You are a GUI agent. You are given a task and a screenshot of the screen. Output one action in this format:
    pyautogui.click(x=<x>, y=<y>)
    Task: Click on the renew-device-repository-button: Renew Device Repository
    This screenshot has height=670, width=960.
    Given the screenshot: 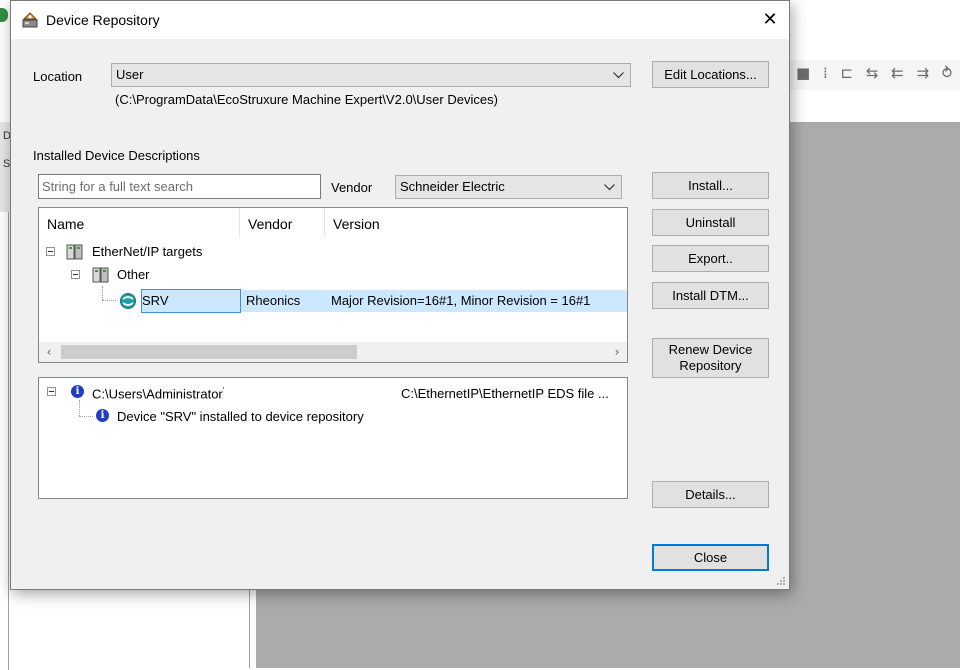 What is the action you would take?
    pyautogui.click(x=710, y=358)
    